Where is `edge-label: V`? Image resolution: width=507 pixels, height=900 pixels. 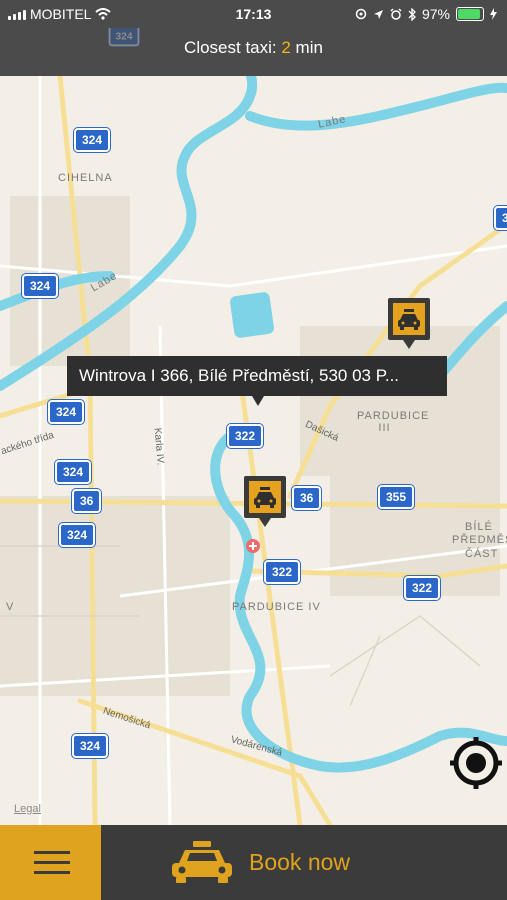 edge-label: V is located at coordinates (10, 607).